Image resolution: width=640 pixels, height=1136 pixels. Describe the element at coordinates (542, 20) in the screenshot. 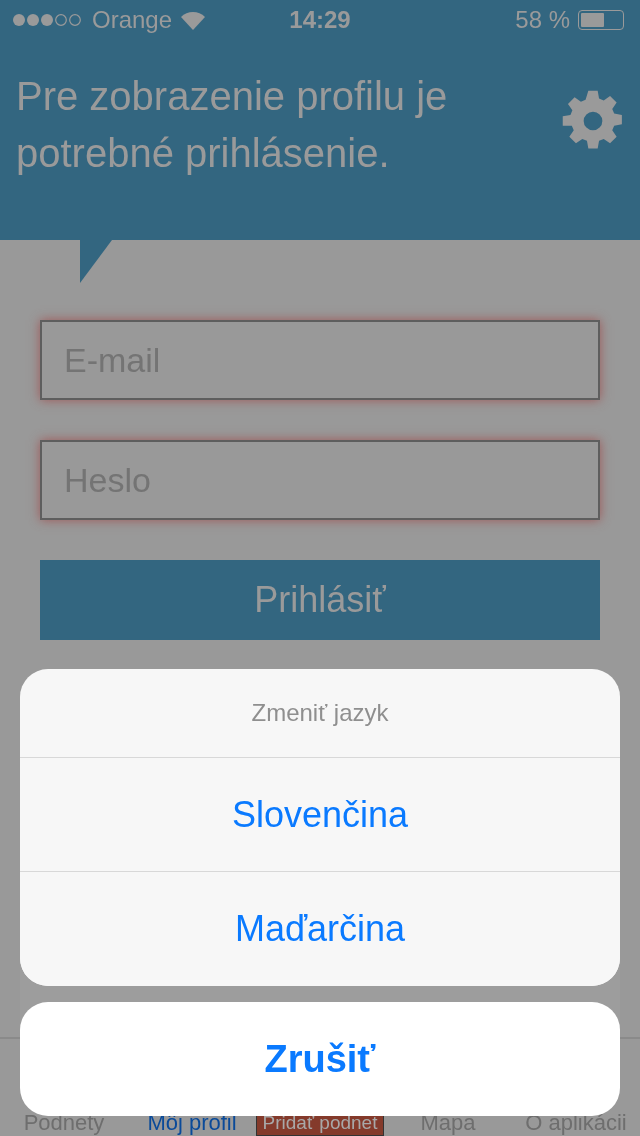

I see `battery-percent: 58 %` at that location.